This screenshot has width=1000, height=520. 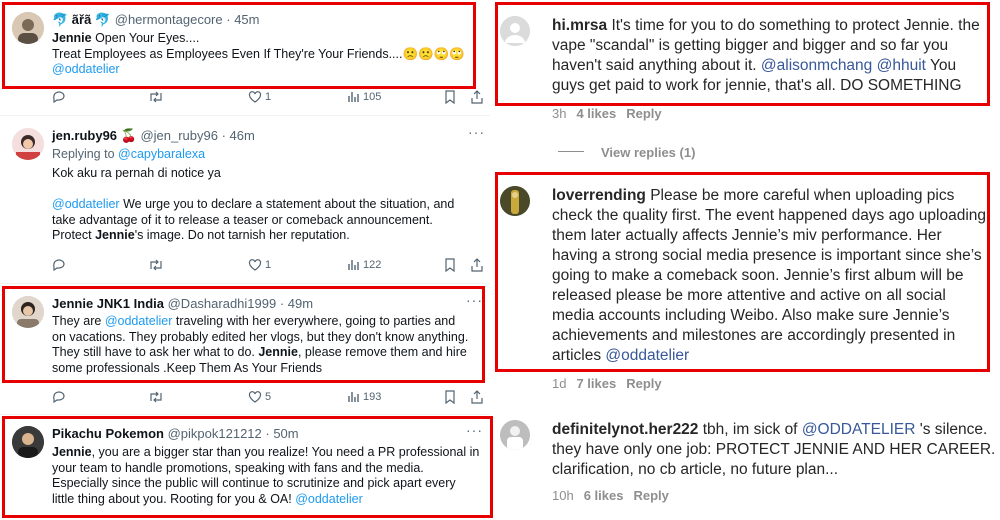 I want to click on views-button: 193, so click(x=363, y=397).